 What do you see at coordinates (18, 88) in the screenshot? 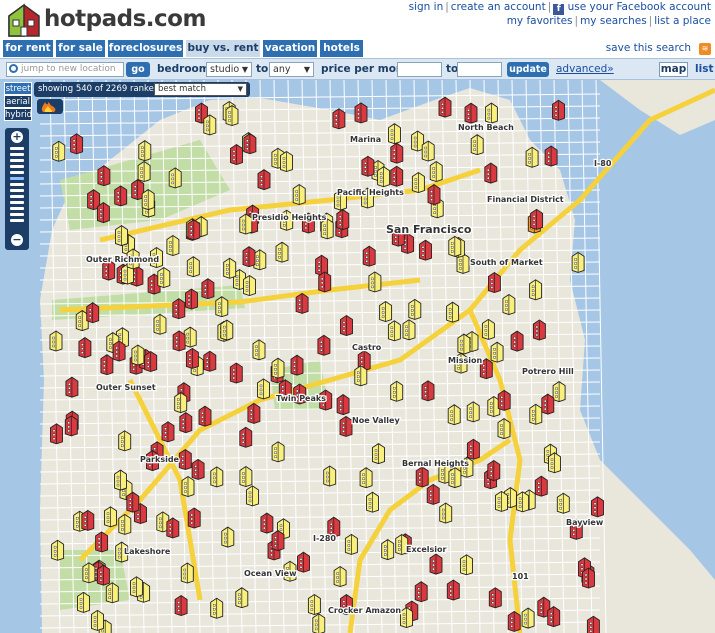
I see `map-type-street: street` at bounding box center [18, 88].